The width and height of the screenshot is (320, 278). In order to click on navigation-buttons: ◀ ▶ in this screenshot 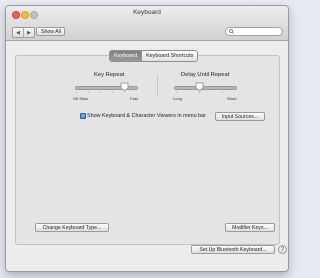, I will do `click(23, 32)`.